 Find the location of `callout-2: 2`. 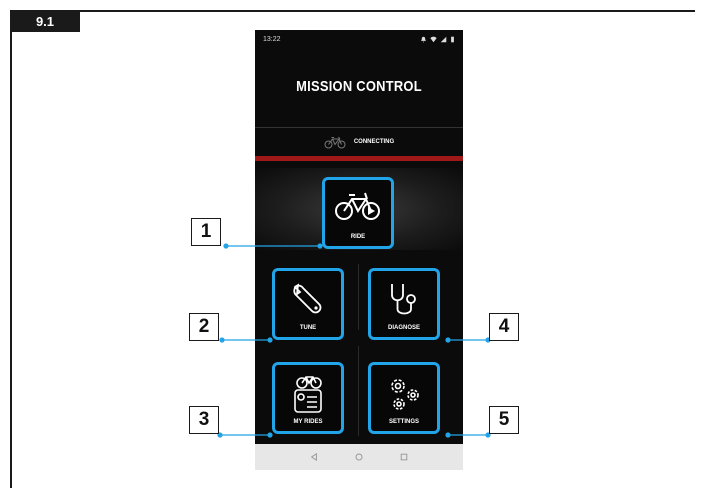

callout-2: 2 is located at coordinates (204, 327).